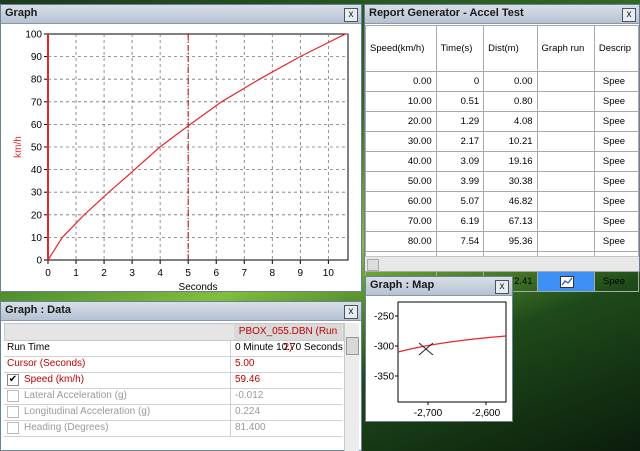 The image size is (640, 451). I want to click on report-cell: 19.16, so click(510, 161).